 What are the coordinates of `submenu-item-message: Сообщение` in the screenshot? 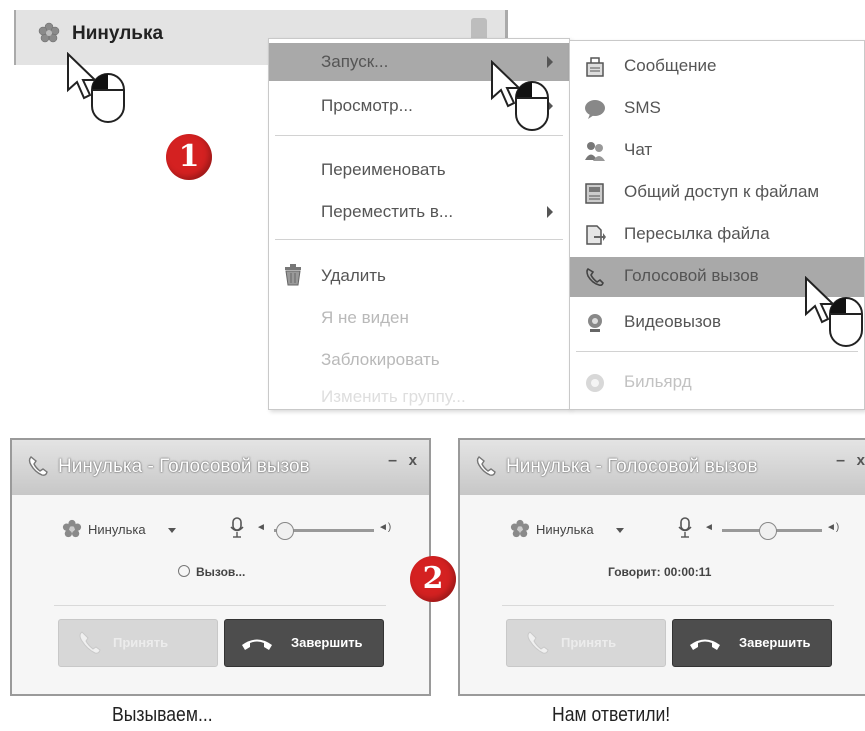 It's located at (717, 67).